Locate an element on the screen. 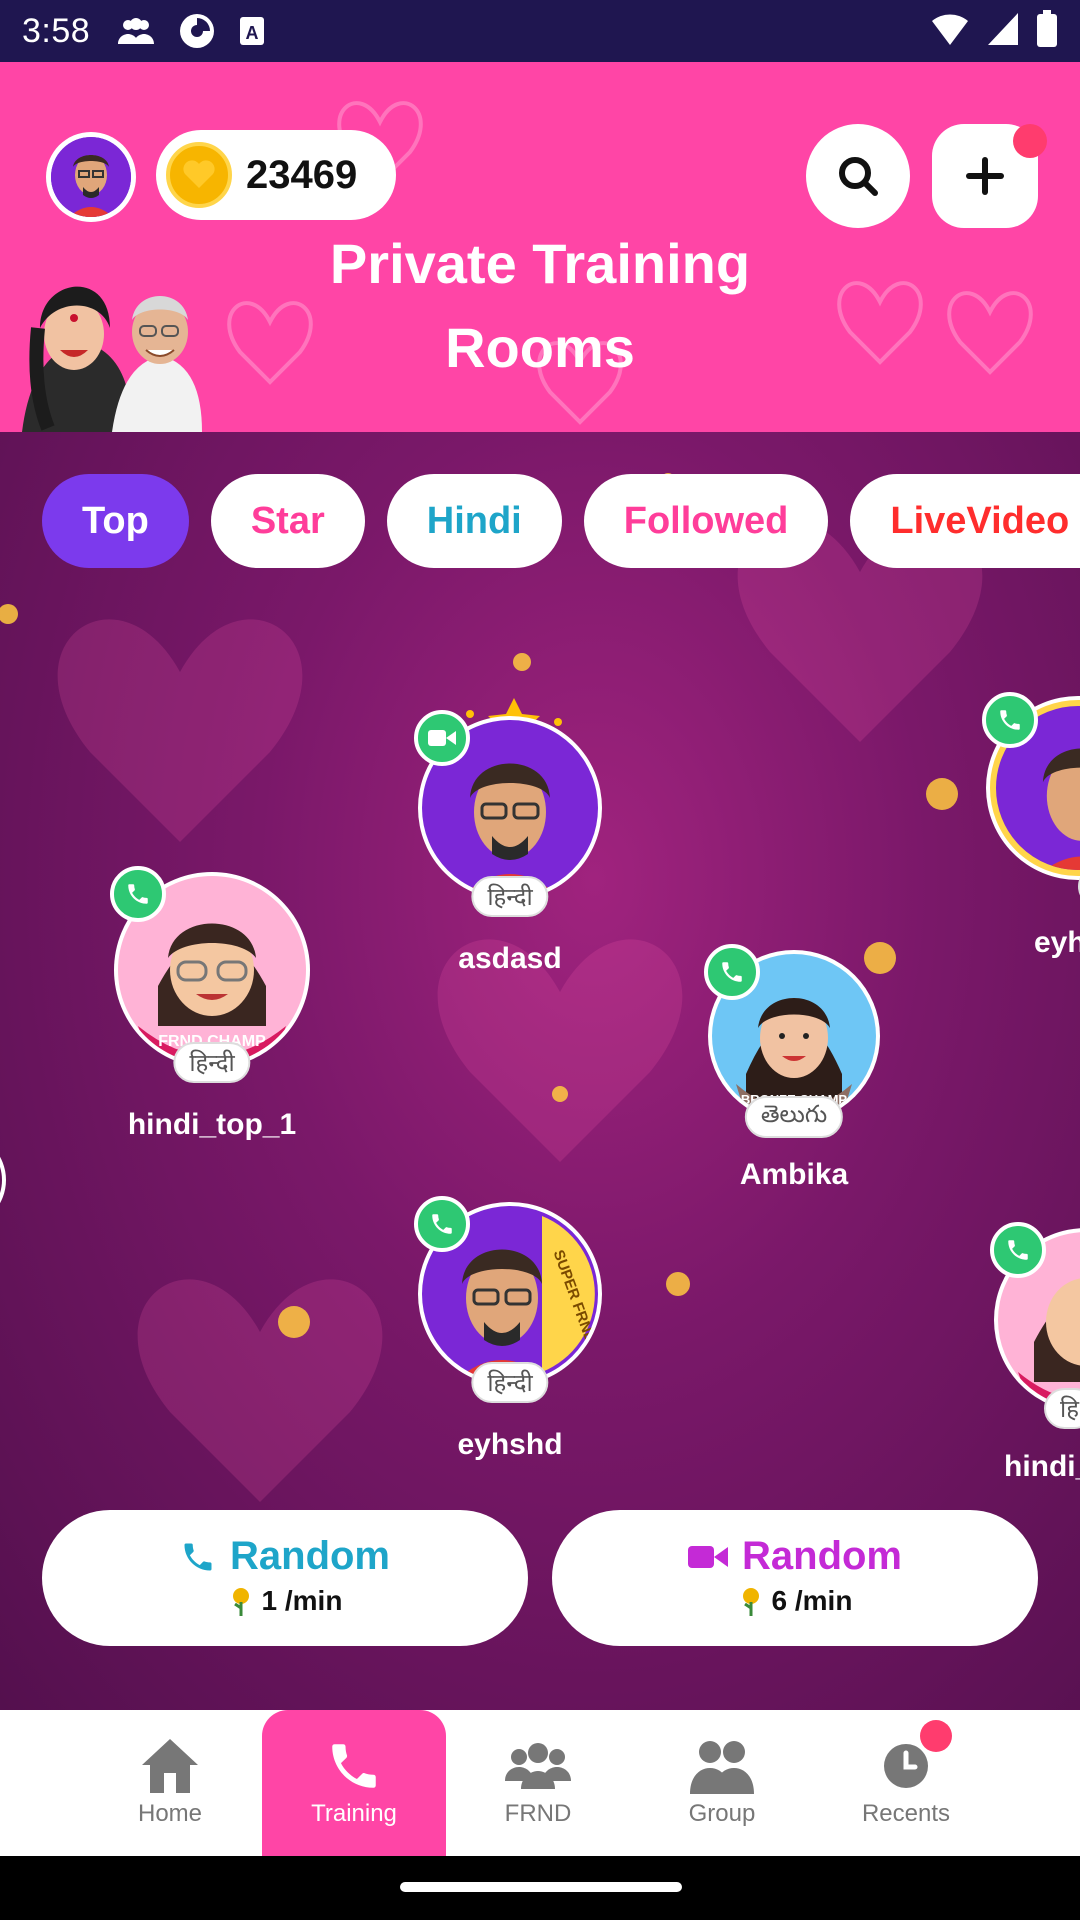 This screenshot has width=1080, height=1920. random-voice-label: Random is located at coordinates (310, 1556).